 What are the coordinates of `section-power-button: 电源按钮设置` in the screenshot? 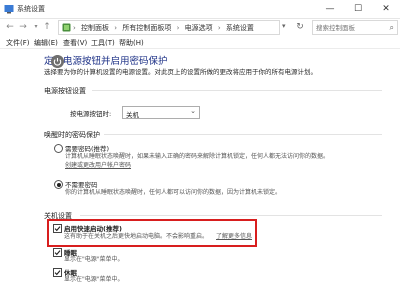 It's located at (65, 91).